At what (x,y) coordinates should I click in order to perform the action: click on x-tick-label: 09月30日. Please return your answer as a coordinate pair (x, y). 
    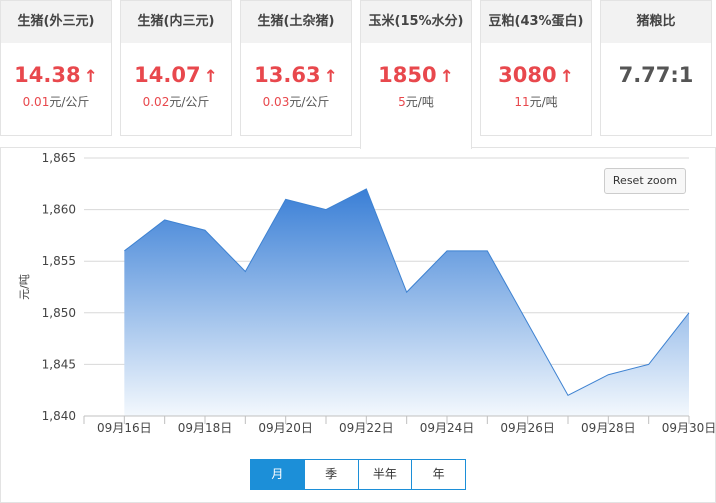
    Looking at the image, I should click on (689, 428).